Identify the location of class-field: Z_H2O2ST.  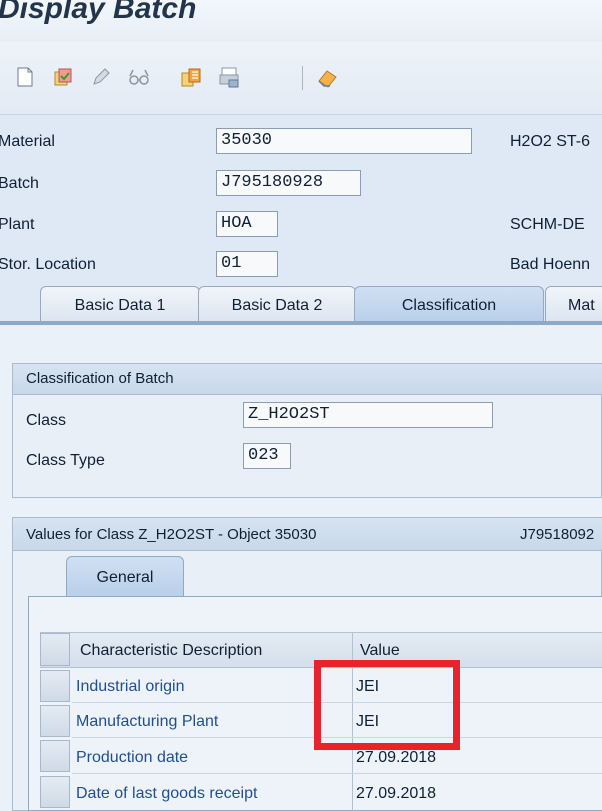
(368, 415).